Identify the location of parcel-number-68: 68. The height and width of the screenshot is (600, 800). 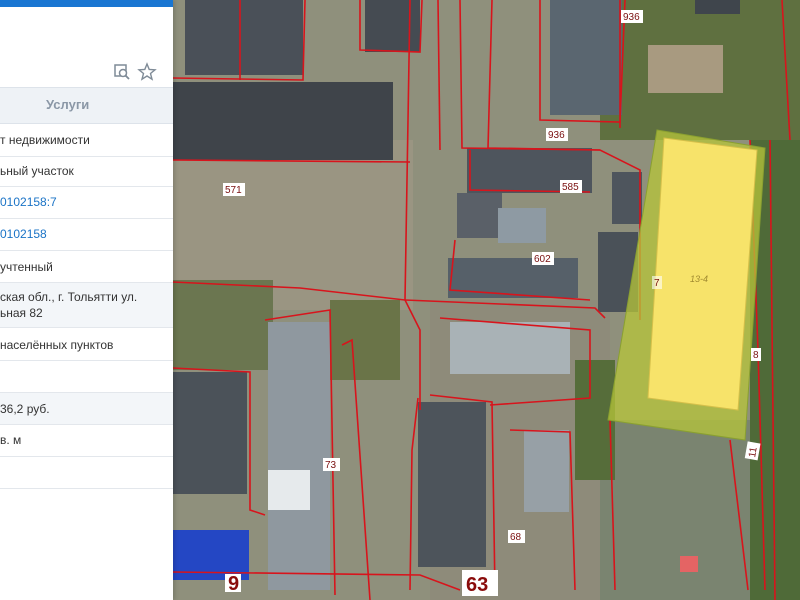
(516, 537).